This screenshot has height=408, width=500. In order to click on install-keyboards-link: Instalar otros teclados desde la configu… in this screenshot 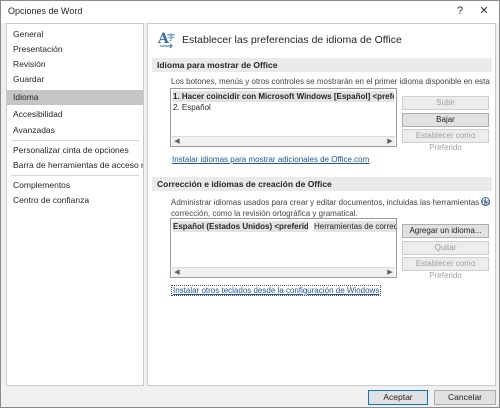, I will do `click(276, 290)`.